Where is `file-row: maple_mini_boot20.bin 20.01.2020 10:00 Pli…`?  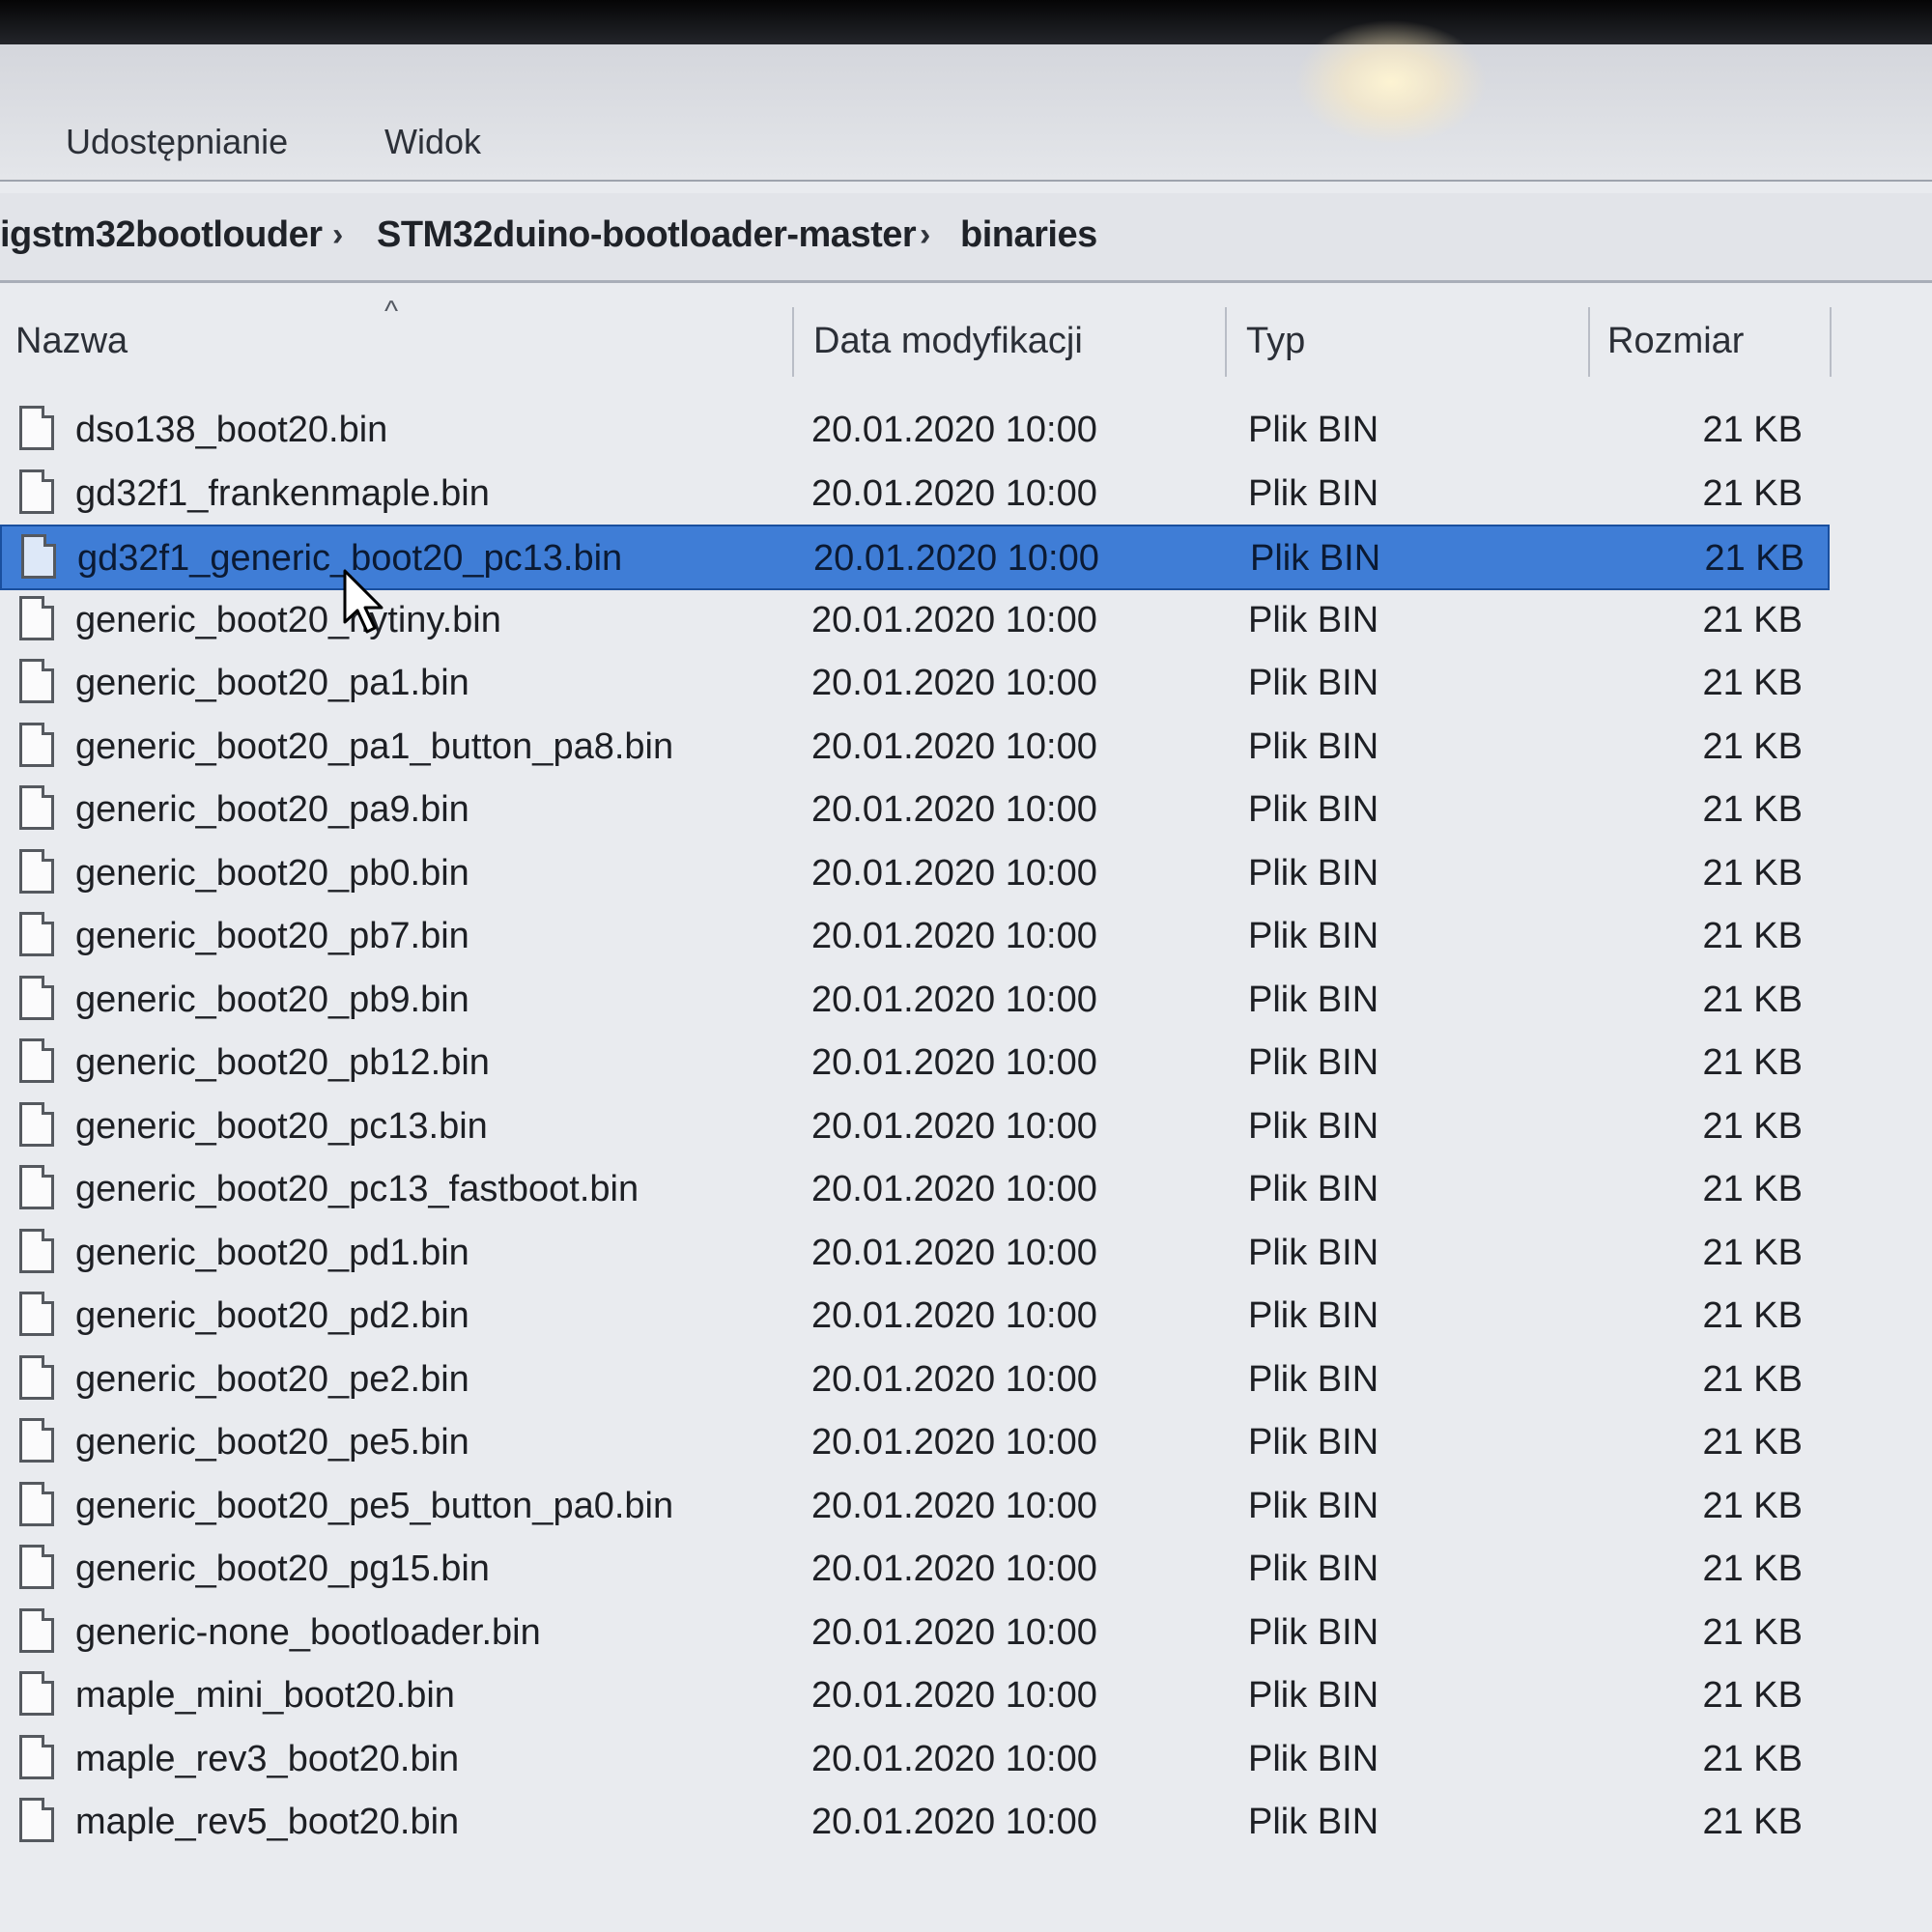
file-row: maple_mini_boot20.bin 20.01.2020 10:00 Pli… is located at coordinates (913, 1694).